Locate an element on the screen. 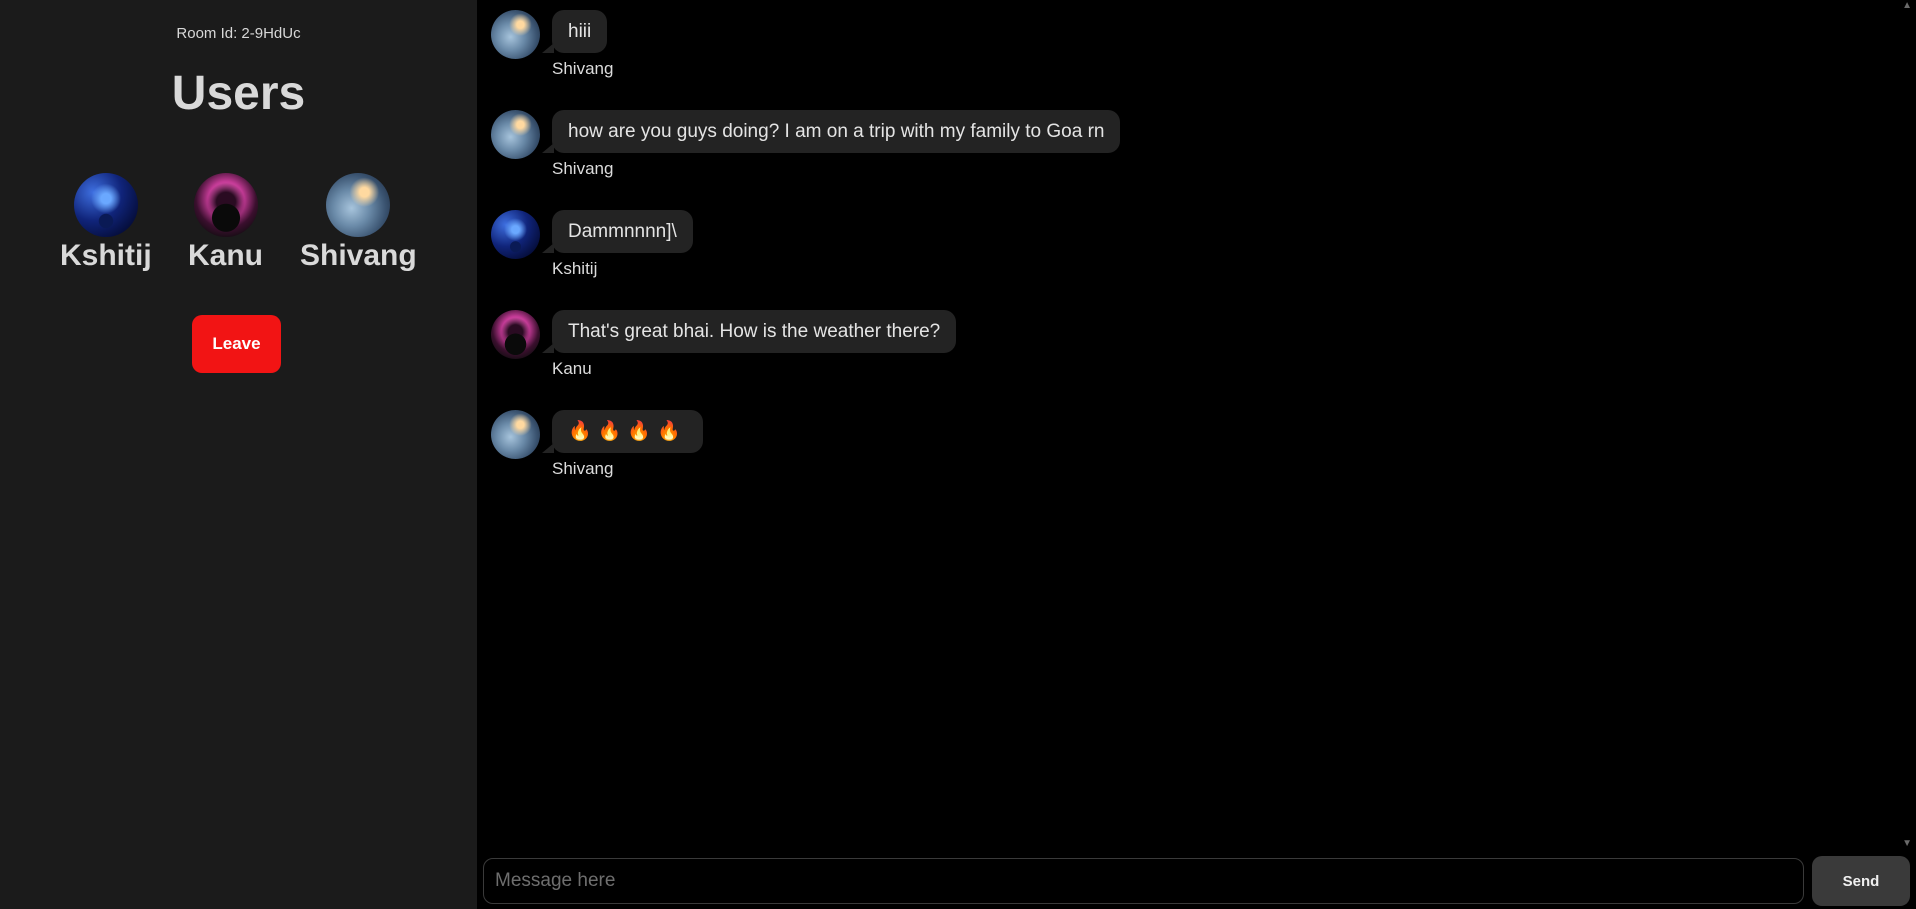  user-name: Kanu is located at coordinates (225, 255).